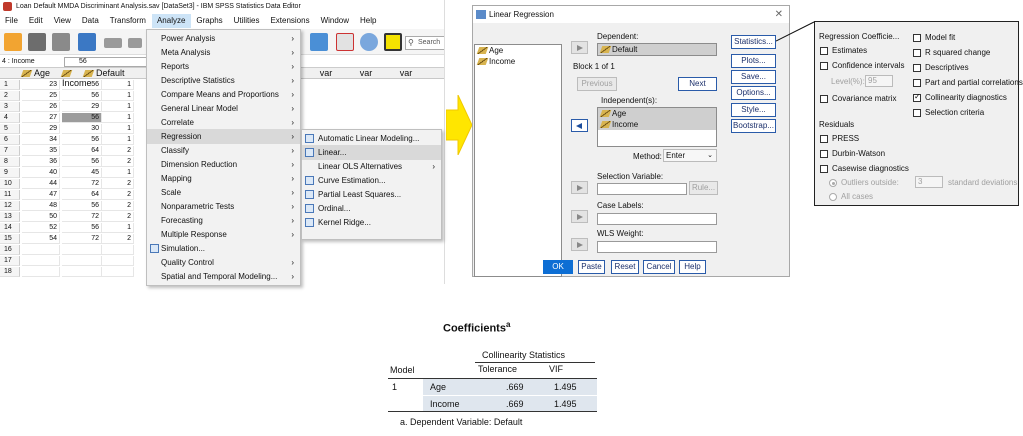 The height and width of the screenshot is (436, 1023). What do you see at coordinates (10, 239) in the screenshot?
I see `row-number: 15` at bounding box center [10, 239].